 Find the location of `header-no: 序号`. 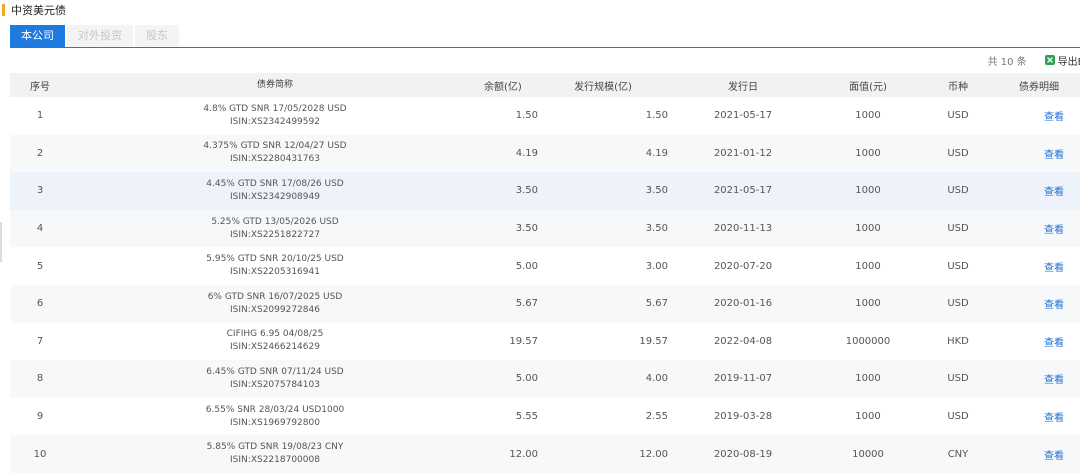

header-no: 序号 is located at coordinates (40, 87).